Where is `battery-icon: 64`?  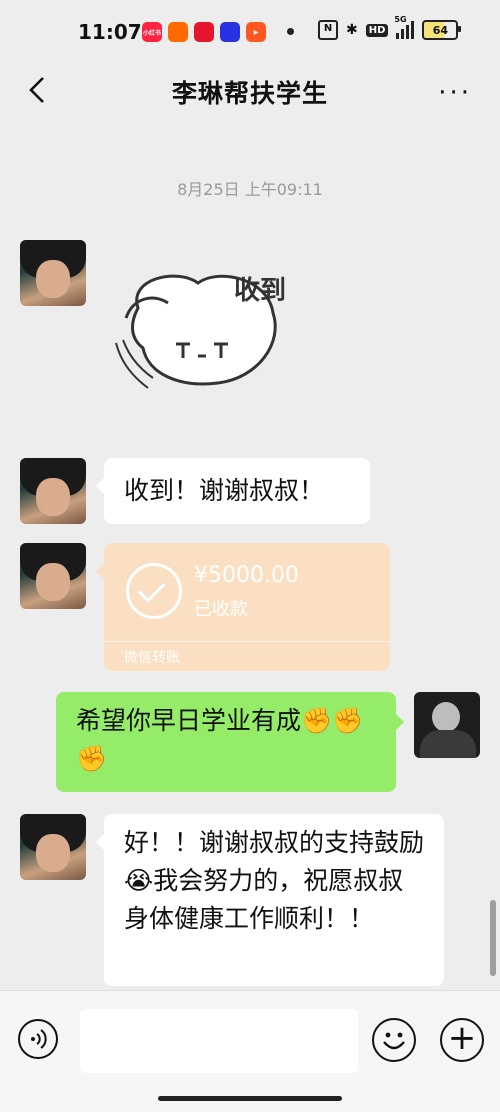
battery-icon: 64 is located at coordinates (442, 30).